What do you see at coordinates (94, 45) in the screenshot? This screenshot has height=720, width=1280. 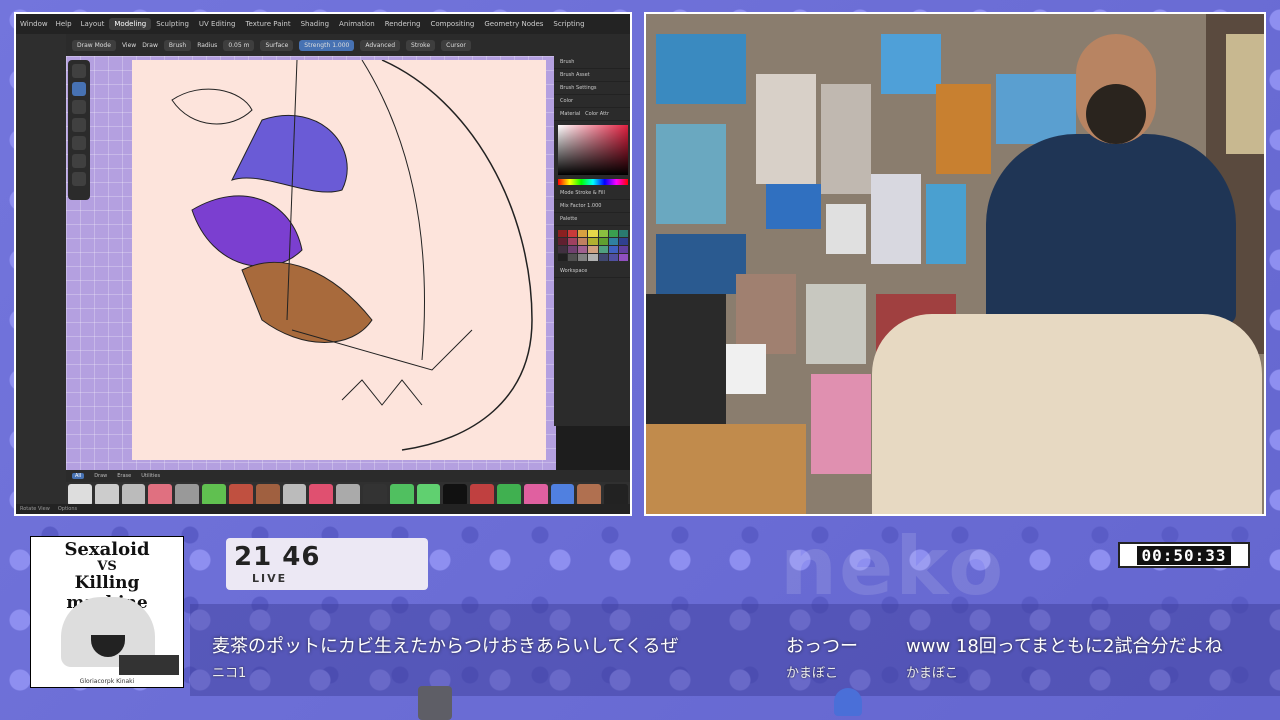 I see `mode-dropdown: Draw Mode` at bounding box center [94, 45].